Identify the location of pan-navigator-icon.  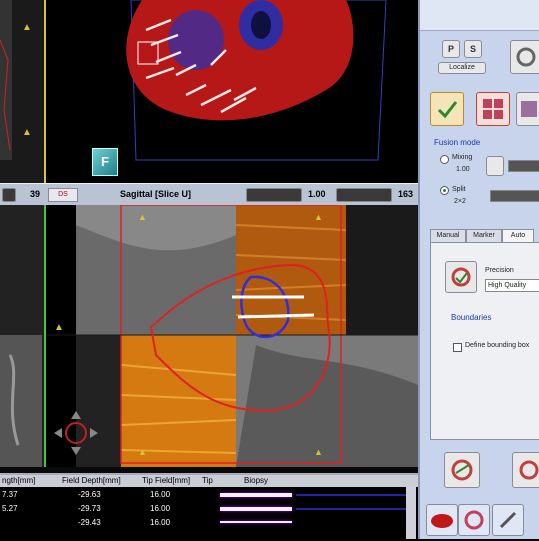
(76, 433).